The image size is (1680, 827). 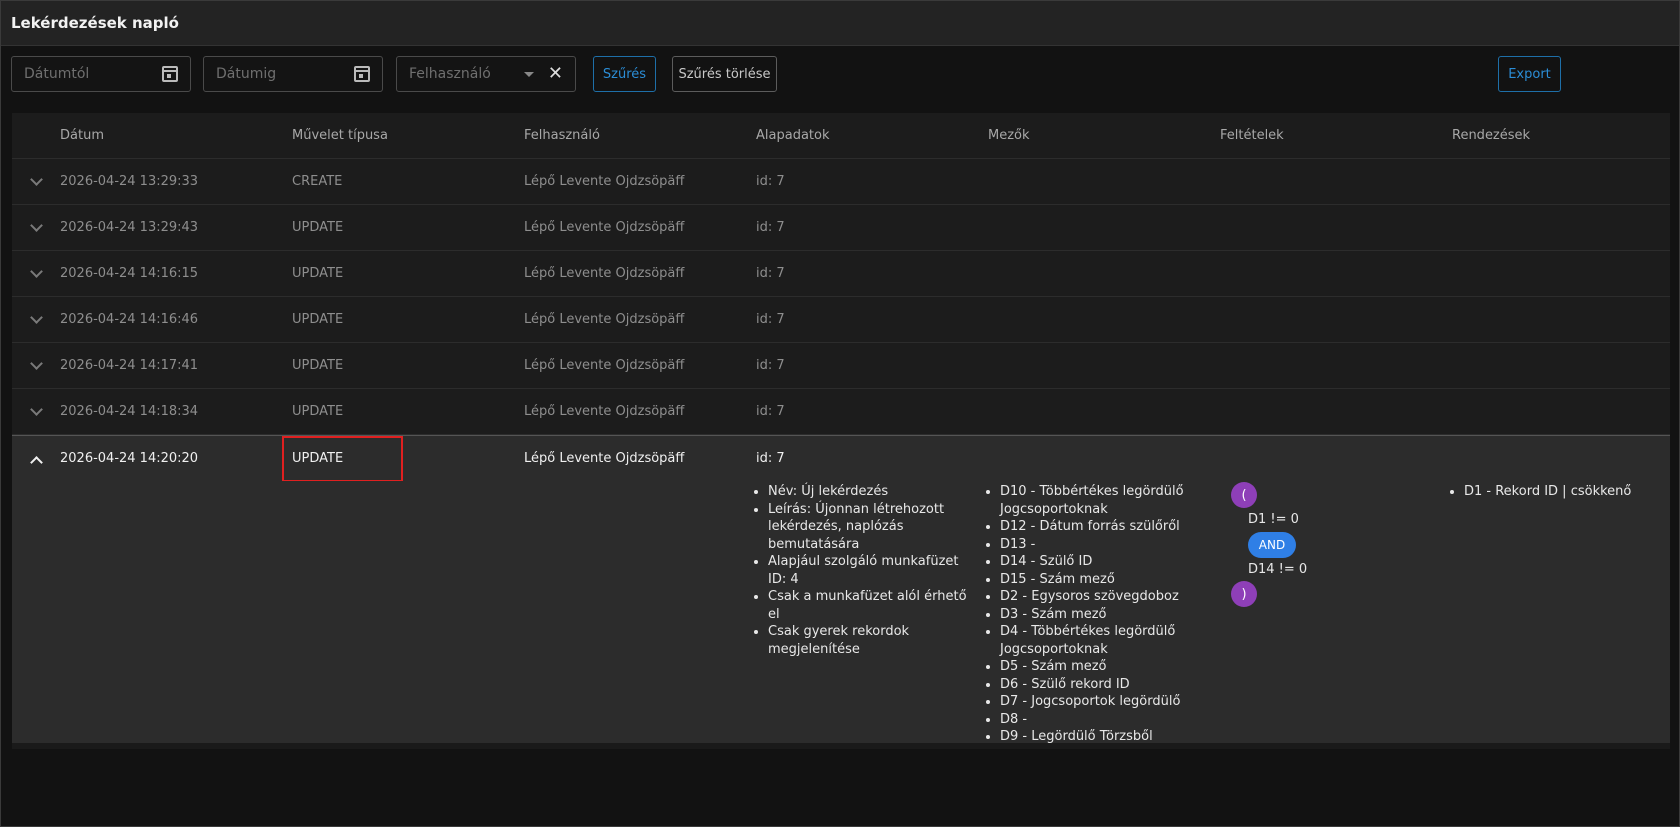 I want to click on open-paren-badge: (, so click(x=1244, y=495).